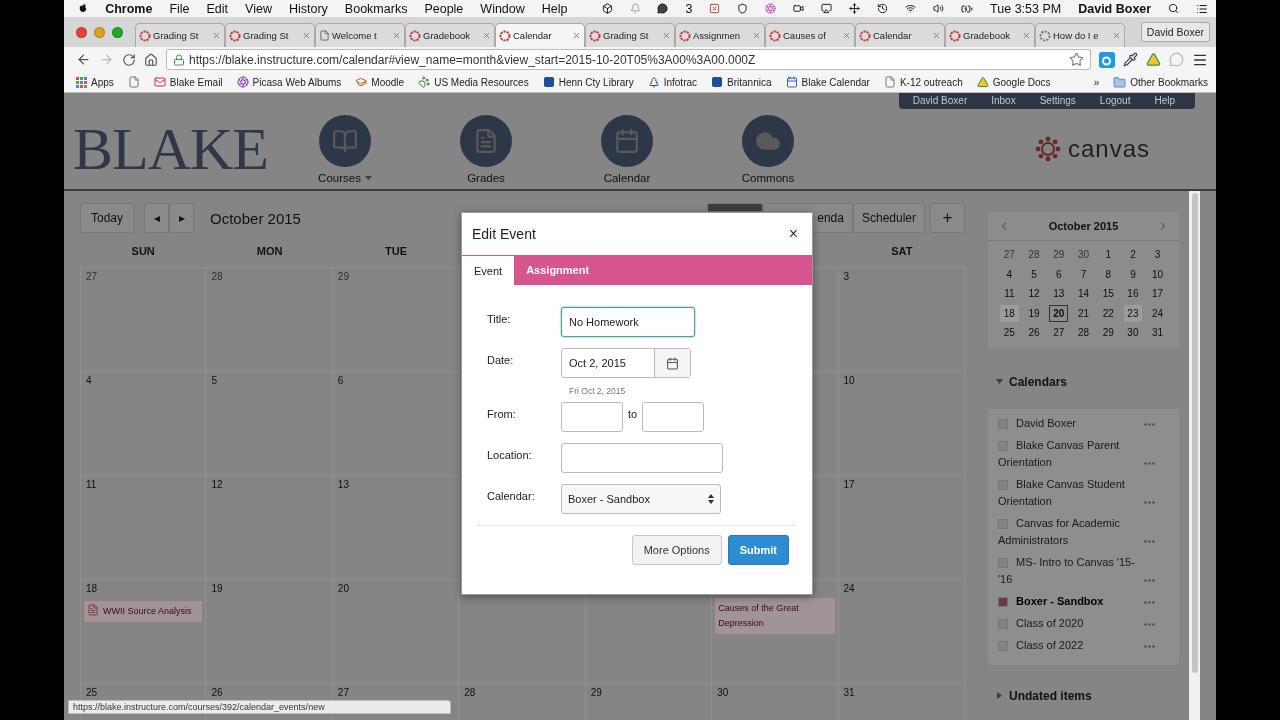 This screenshot has height=720, width=1280. I want to click on day-number: 10, so click(849, 380).